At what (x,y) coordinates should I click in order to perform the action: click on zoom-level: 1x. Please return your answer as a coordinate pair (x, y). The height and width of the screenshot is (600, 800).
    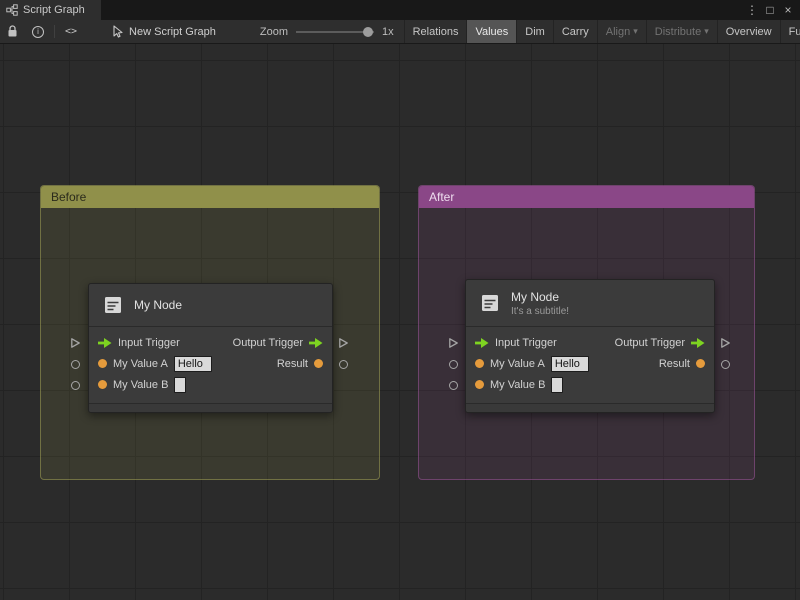
    Looking at the image, I should click on (387, 31).